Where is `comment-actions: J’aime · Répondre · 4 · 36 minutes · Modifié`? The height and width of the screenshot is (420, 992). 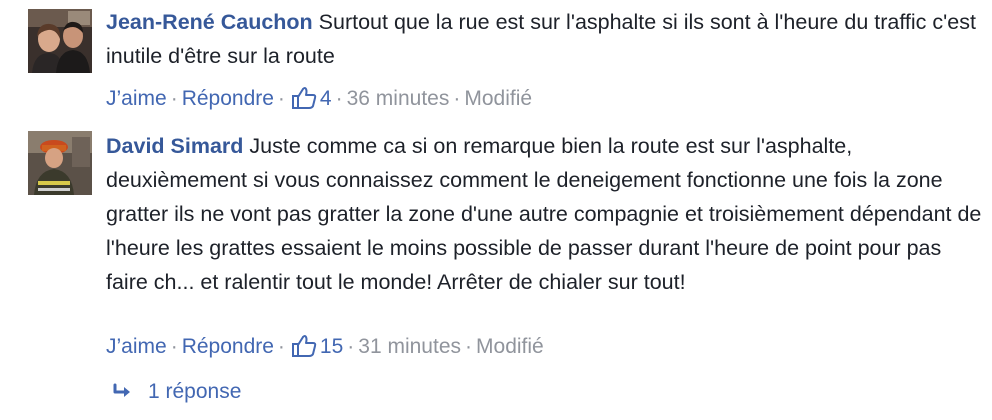
comment-actions: J’aime · Répondre · 4 · 36 minutes · Modifié is located at coordinates (319, 101).